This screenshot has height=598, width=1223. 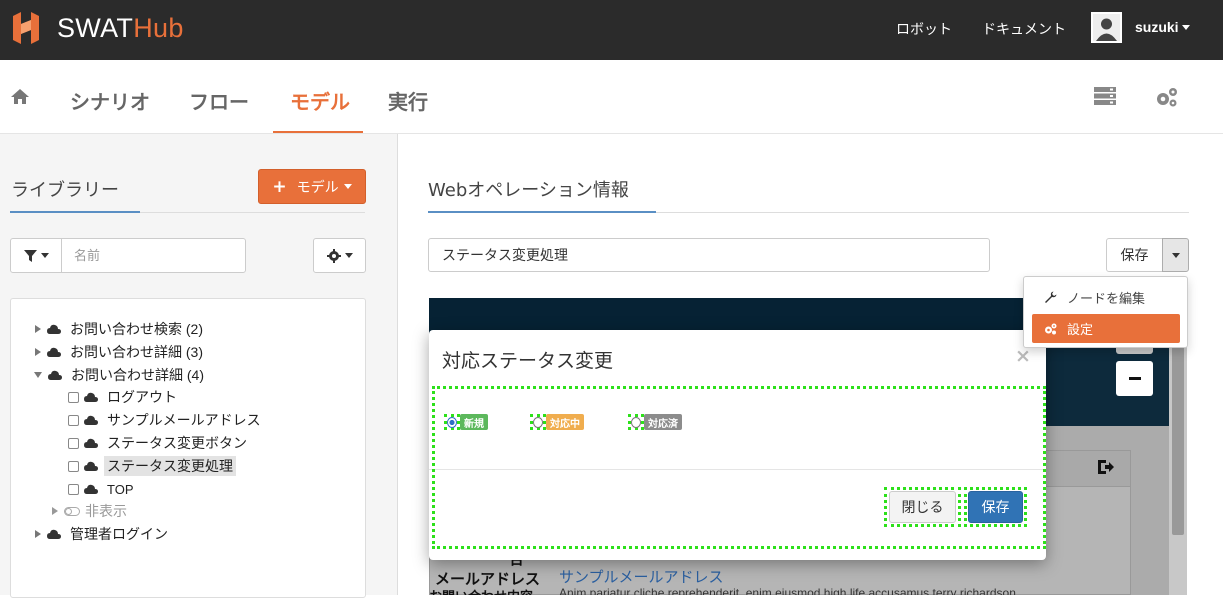 I want to click on menu-item-settings: 設定, so click(x=1106, y=328).